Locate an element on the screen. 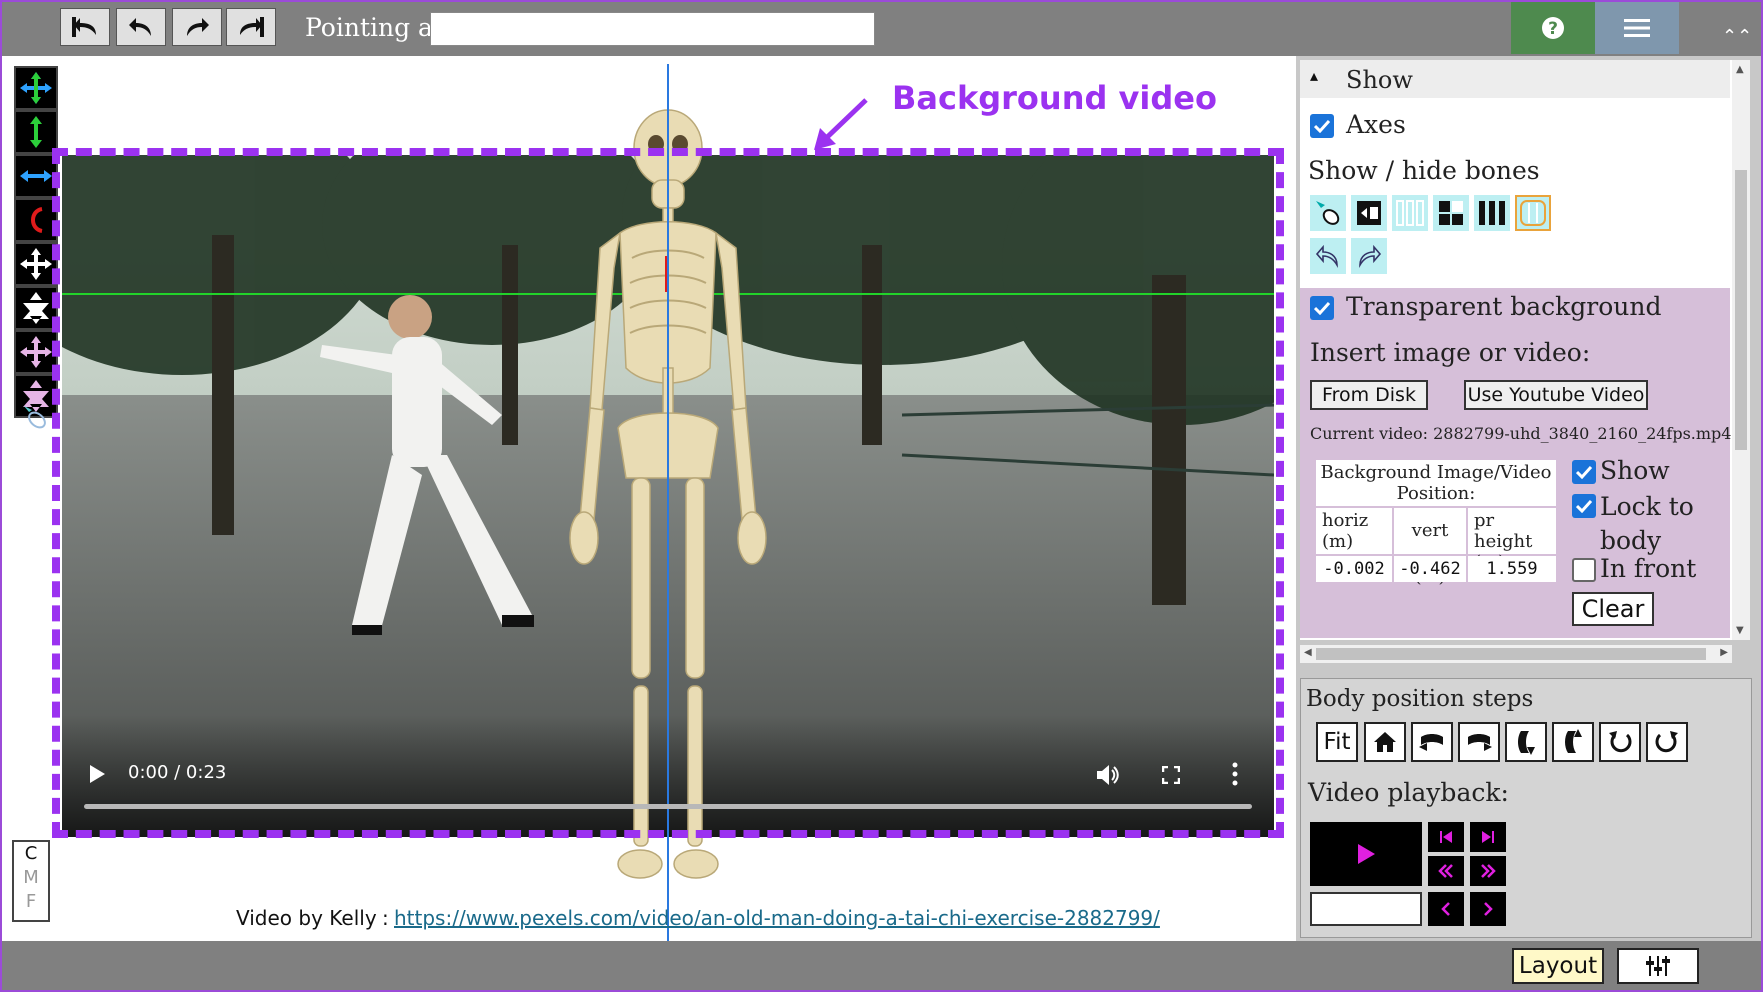 The height and width of the screenshot is (992, 1763). turn-left-button is located at coordinates (1432, 742).